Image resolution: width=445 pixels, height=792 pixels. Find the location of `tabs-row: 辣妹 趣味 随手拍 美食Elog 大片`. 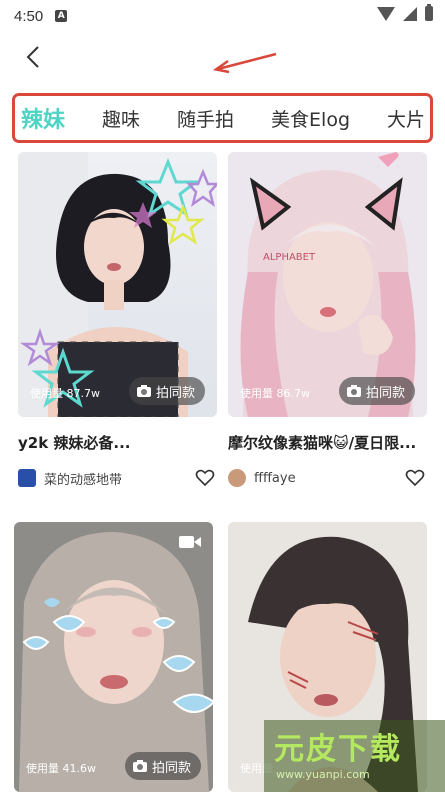

tabs-row: 辣妹 趣味 随手拍 美食Elog 大片 is located at coordinates (222, 118).